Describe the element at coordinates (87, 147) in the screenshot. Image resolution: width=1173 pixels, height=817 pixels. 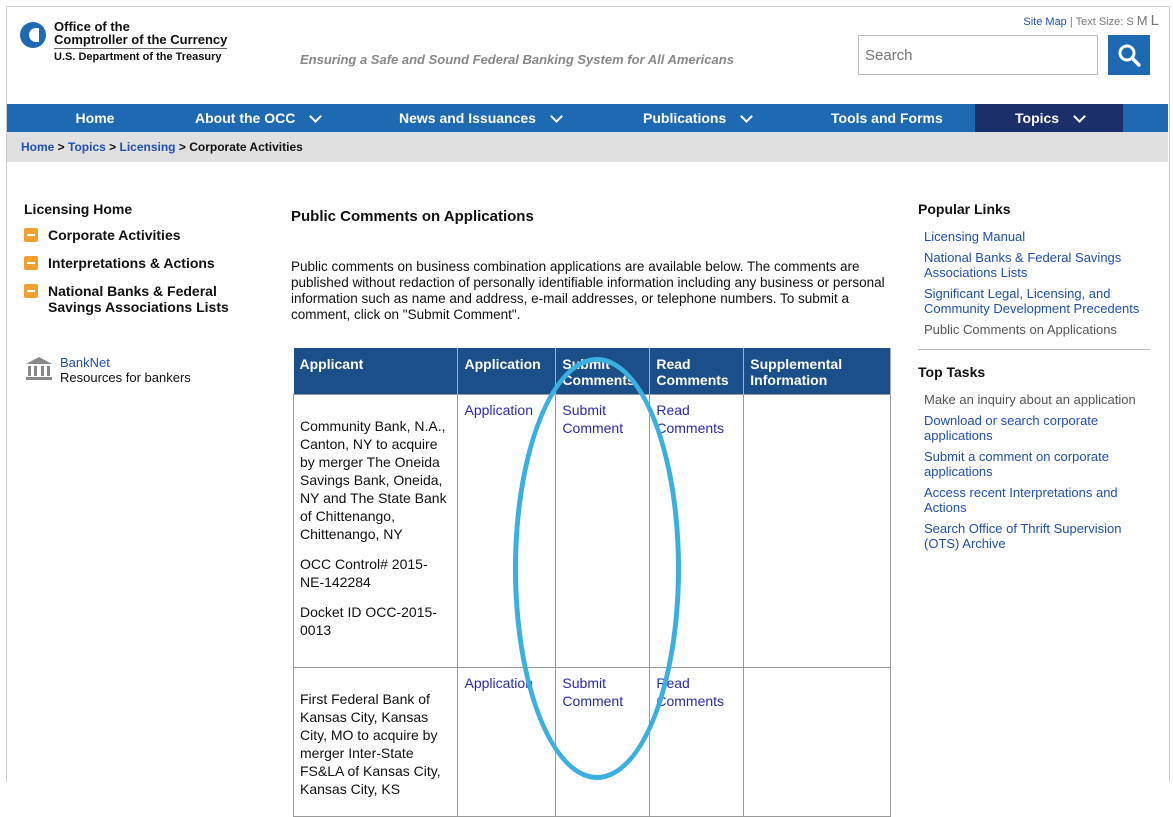
I see `breadcrumb-topics: Topics` at that location.